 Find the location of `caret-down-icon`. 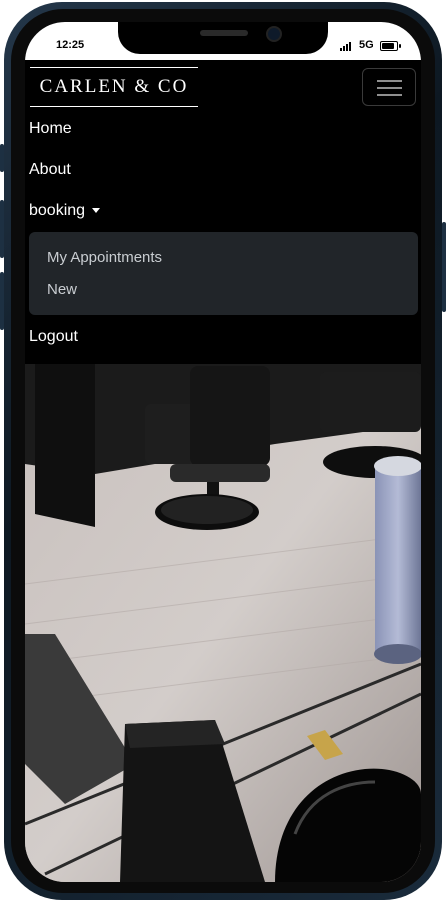

caret-down-icon is located at coordinates (96, 211).